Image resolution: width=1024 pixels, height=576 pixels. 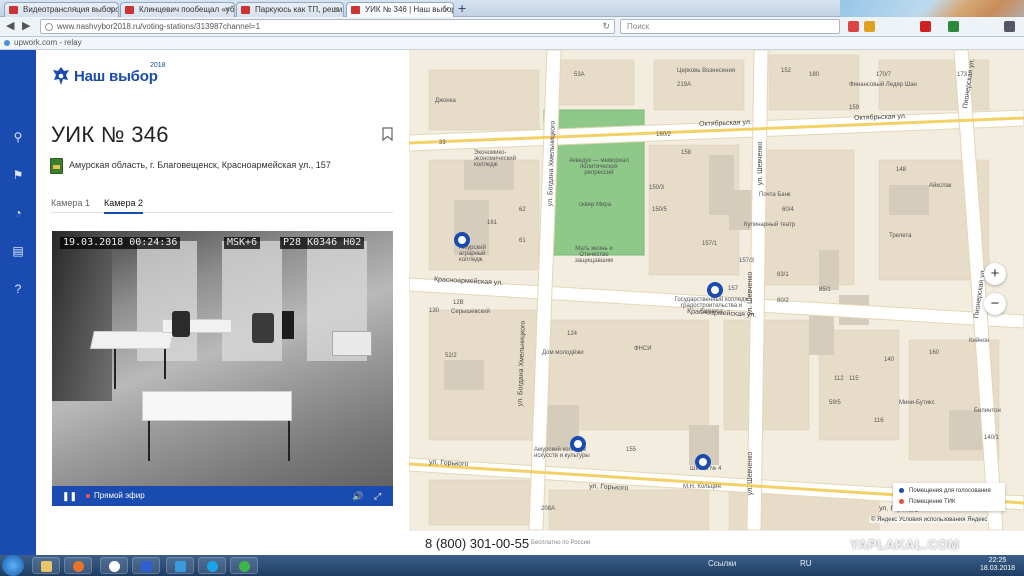 I want to click on back-icon: ◀, so click(x=10, y=26).